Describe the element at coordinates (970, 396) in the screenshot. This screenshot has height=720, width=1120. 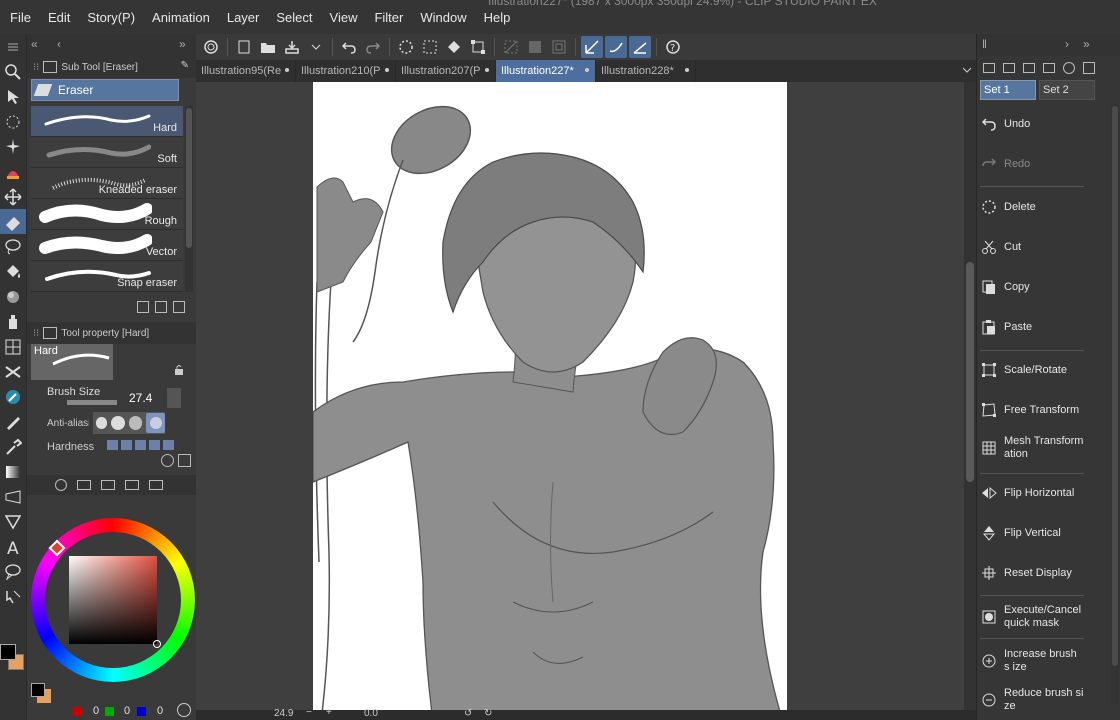
I see `canvas-vertical-scrollbar` at that location.